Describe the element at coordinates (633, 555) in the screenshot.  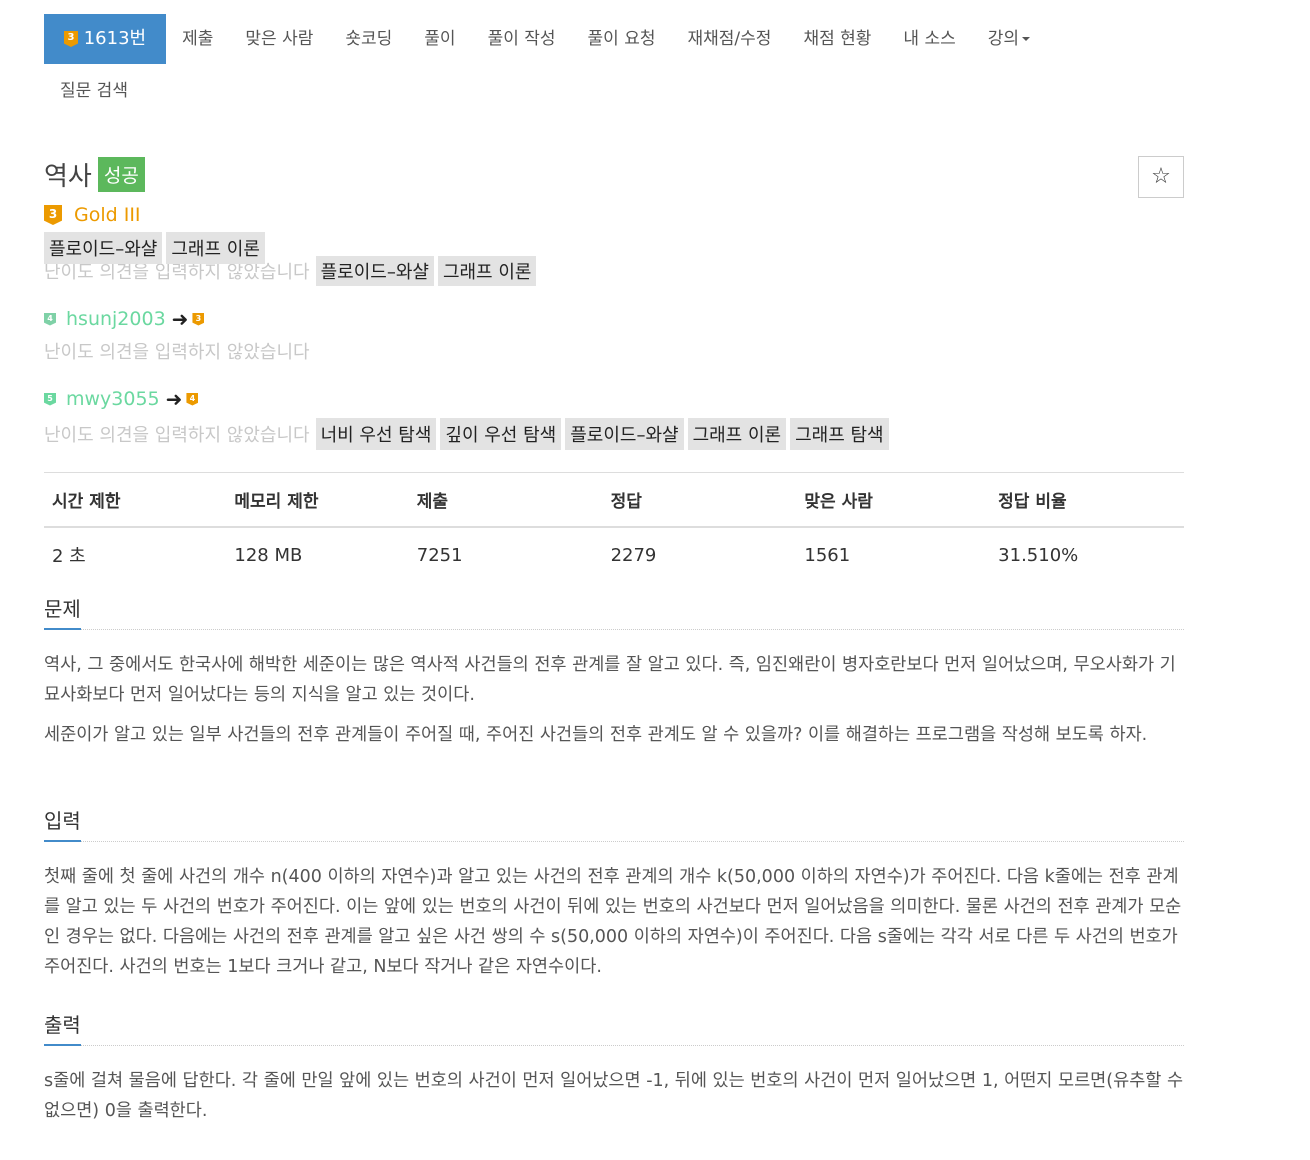
I see `accepted-value: 2279` at that location.